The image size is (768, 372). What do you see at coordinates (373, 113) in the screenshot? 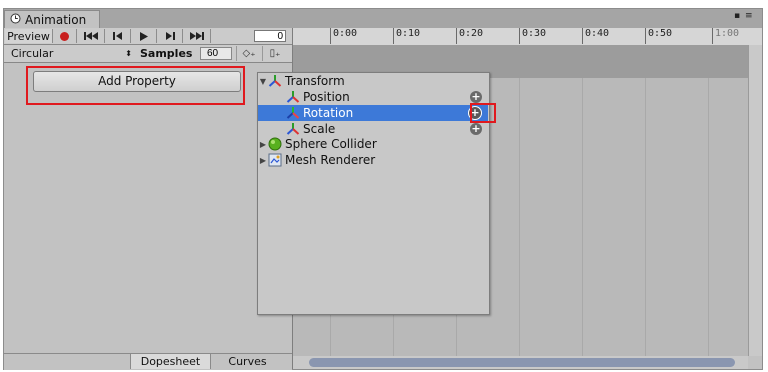
I see `popup-item-rotation: Rotation +` at bounding box center [373, 113].